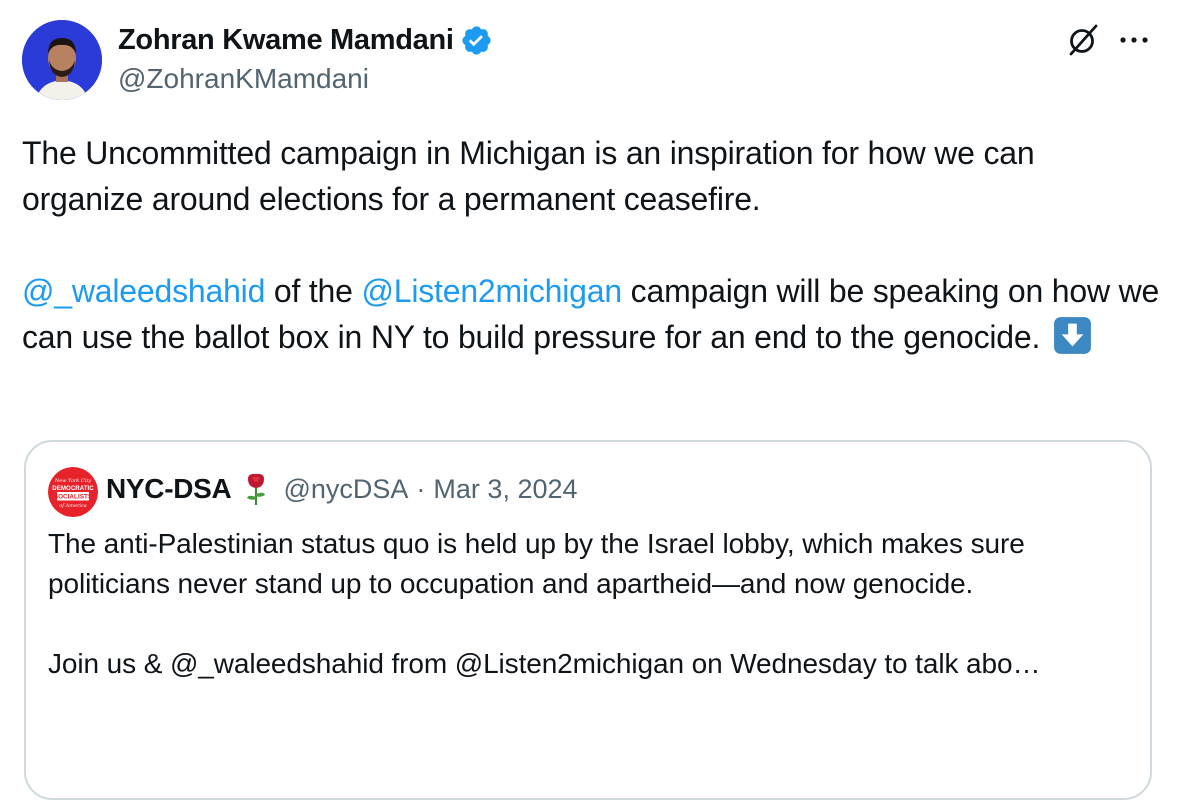 The width and height of the screenshot is (1180, 800). What do you see at coordinates (73, 488) in the screenshot?
I see `logo-text-line: DEMOCRATIC` at bounding box center [73, 488].